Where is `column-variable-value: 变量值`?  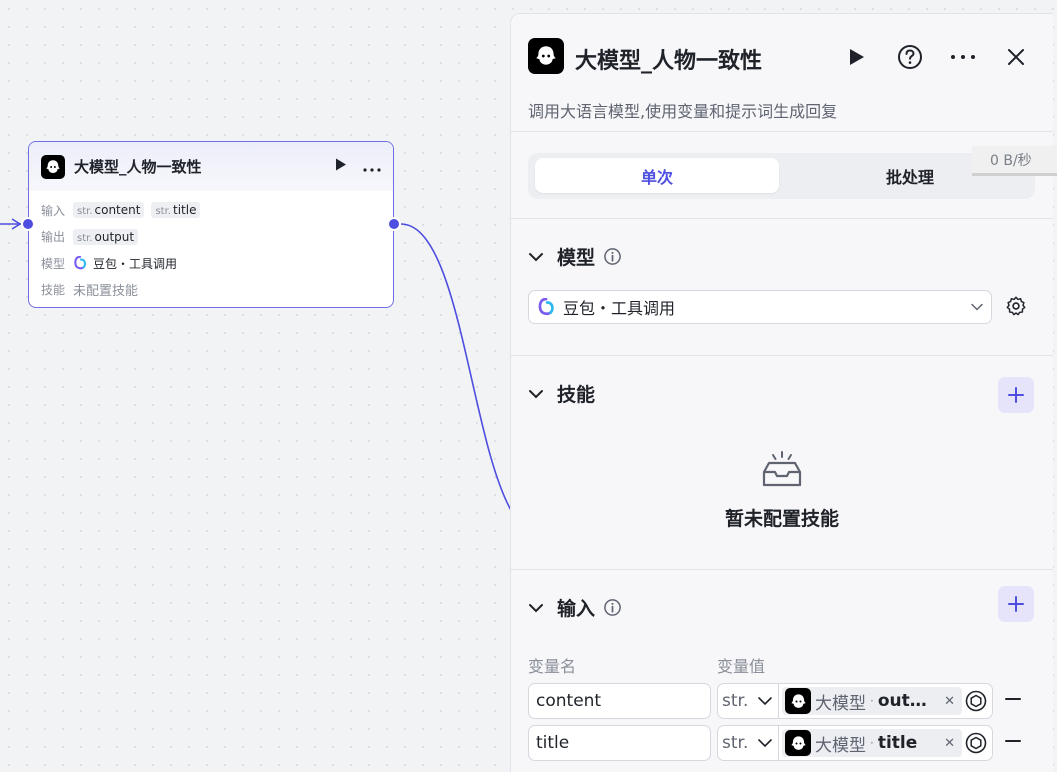 column-variable-value: 变量值 is located at coordinates (741, 666).